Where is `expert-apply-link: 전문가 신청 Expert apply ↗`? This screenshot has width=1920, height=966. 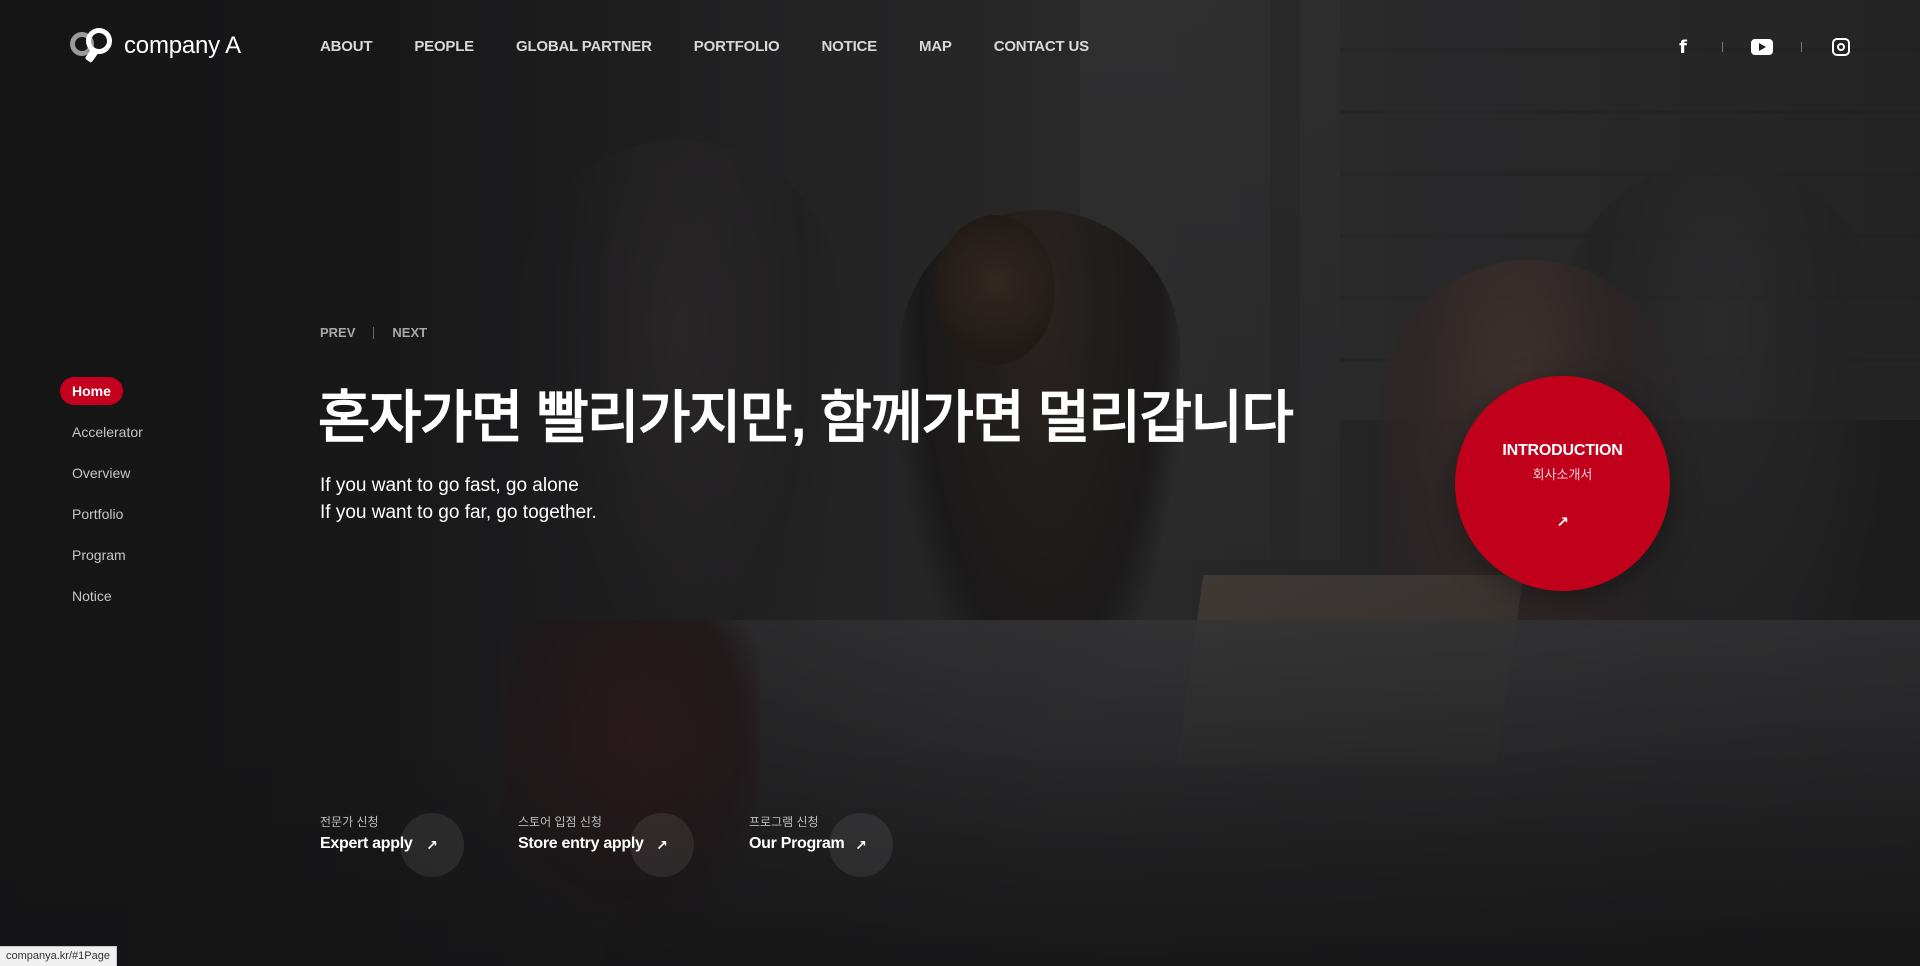
expert-apply-link: 전문가 신청 Expert apply ↗ is located at coordinates (392, 845).